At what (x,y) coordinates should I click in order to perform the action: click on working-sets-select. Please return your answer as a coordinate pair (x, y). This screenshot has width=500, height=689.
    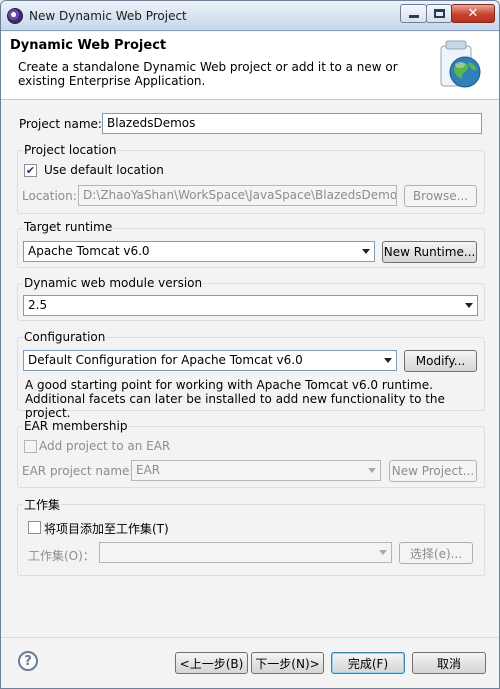
    Looking at the image, I should click on (245, 552).